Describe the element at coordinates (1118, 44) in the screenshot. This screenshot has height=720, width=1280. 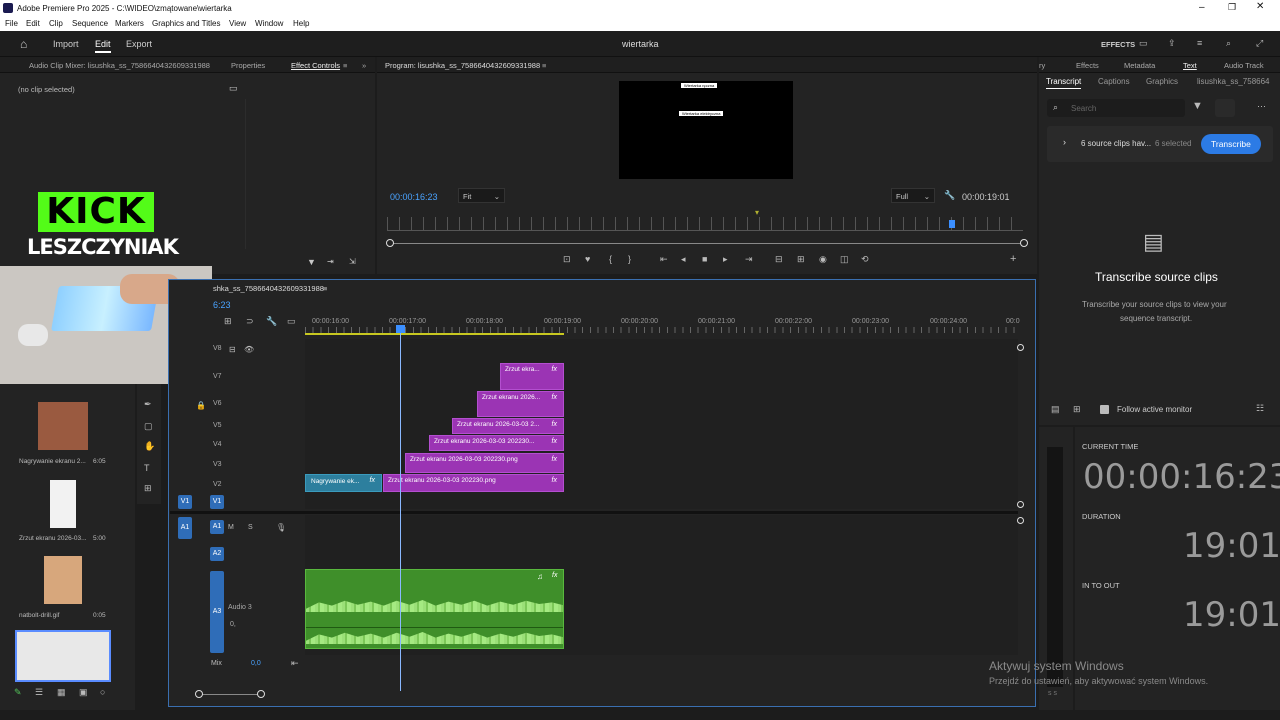
I see `effects-label: EFFECTS` at that location.